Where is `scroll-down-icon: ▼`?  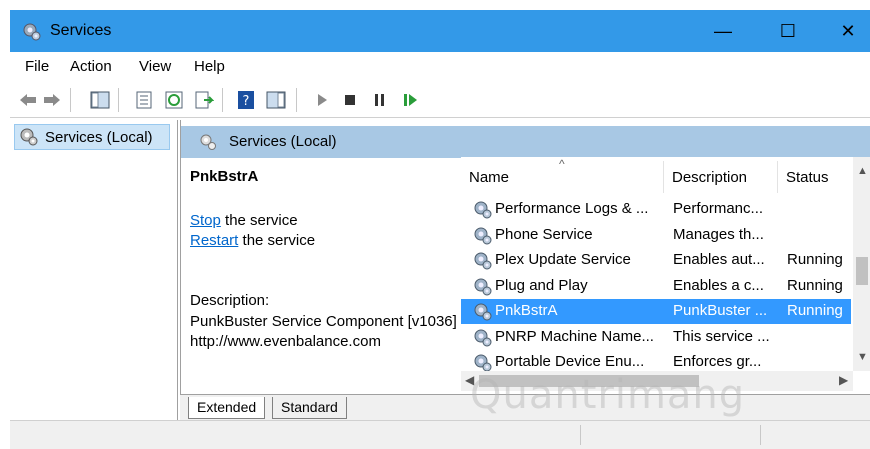 scroll-down-icon: ▼ is located at coordinates (862, 357).